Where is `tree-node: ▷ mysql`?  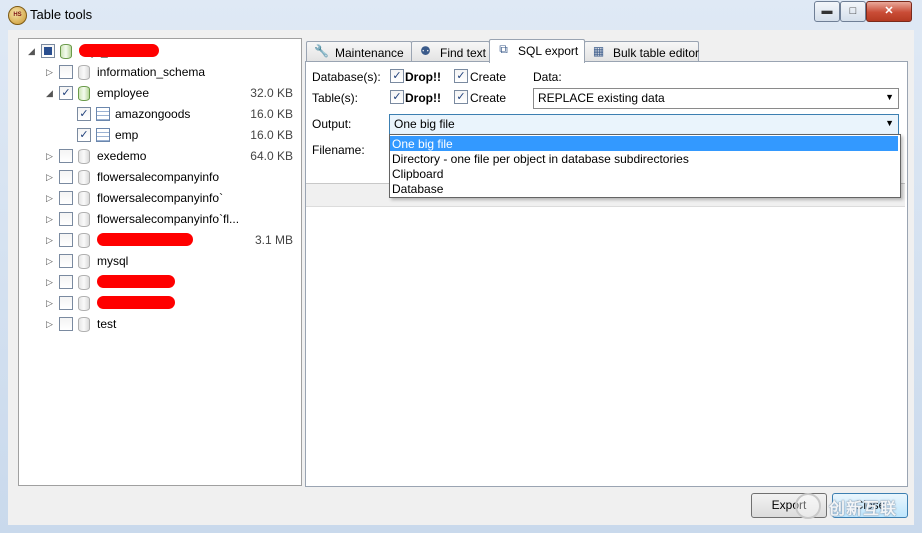 tree-node: ▷ mysql is located at coordinates (159, 261).